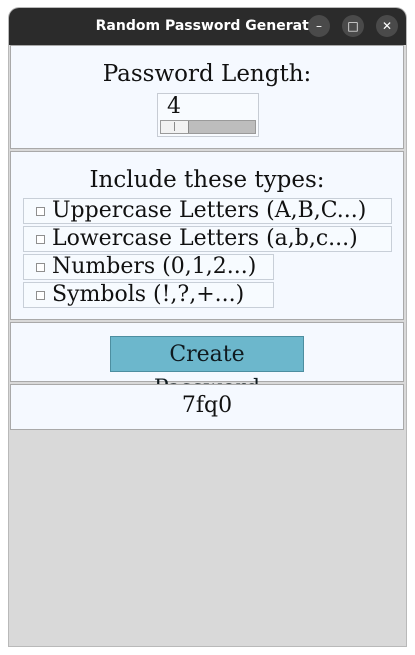 This screenshot has width=415, height=655. I want to click on password-length-control: 4, so click(208, 115).